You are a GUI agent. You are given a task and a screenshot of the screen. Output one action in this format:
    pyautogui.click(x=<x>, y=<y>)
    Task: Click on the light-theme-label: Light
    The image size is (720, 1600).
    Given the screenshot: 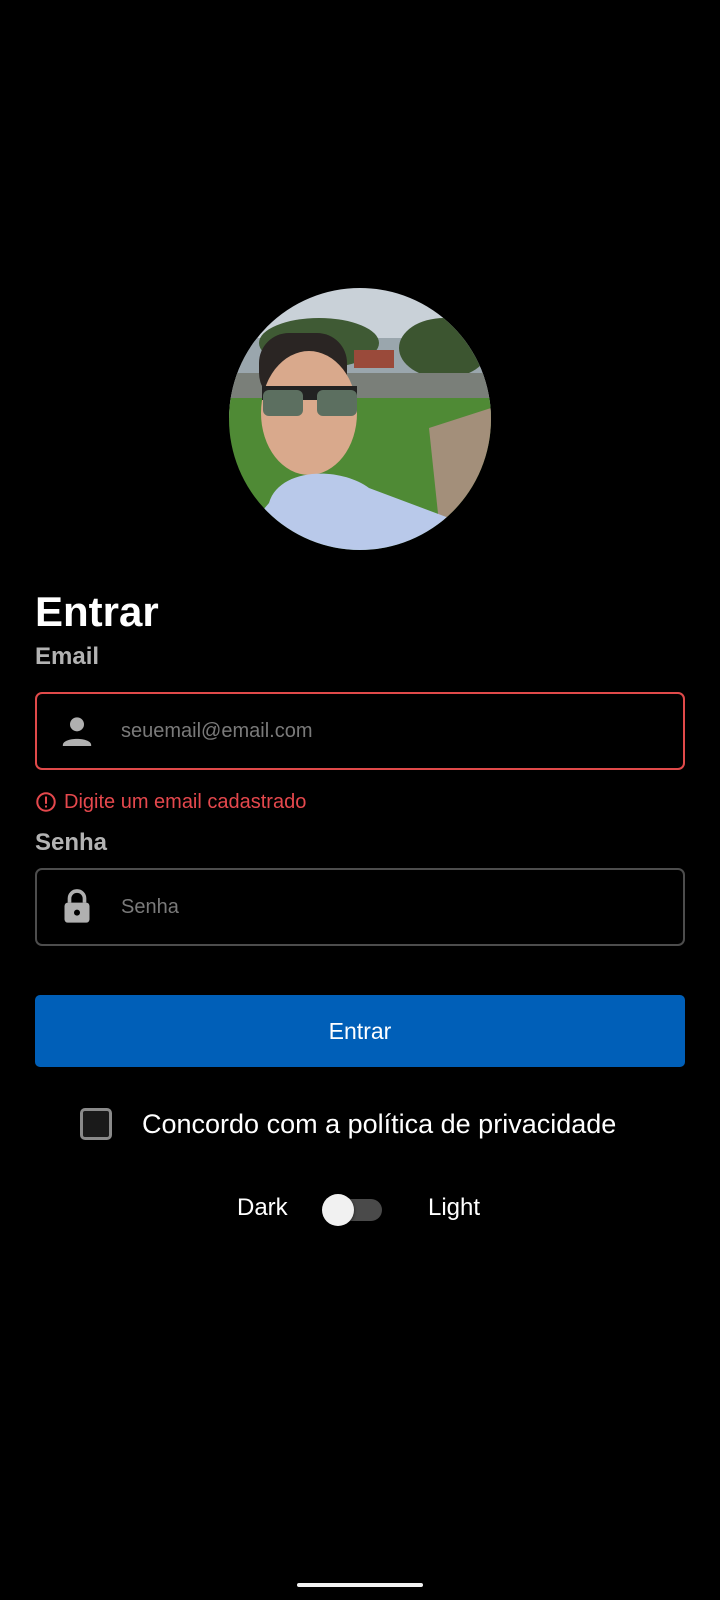 What is the action you would take?
    pyautogui.click(x=454, y=1207)
    